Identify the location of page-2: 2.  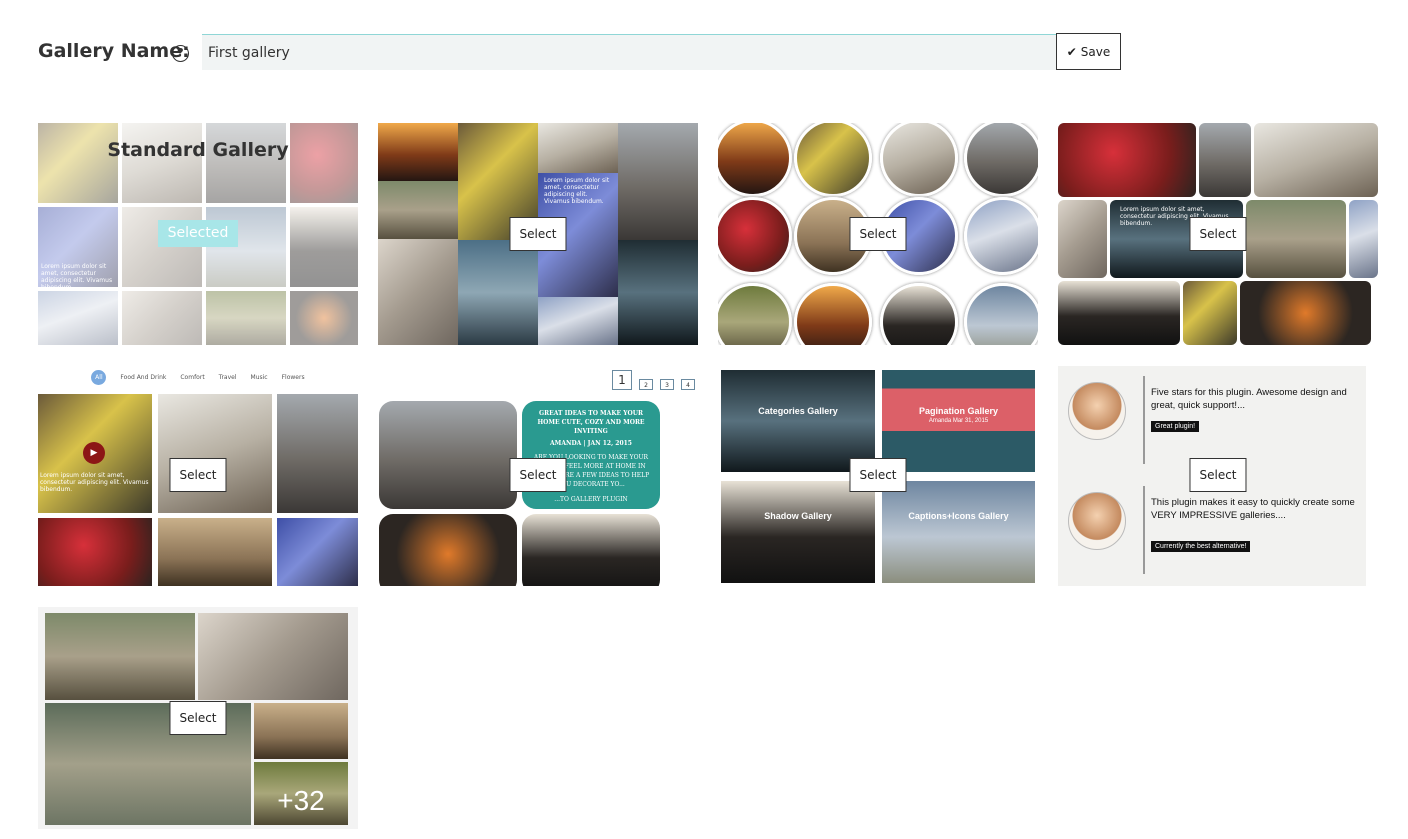
(646, 384).